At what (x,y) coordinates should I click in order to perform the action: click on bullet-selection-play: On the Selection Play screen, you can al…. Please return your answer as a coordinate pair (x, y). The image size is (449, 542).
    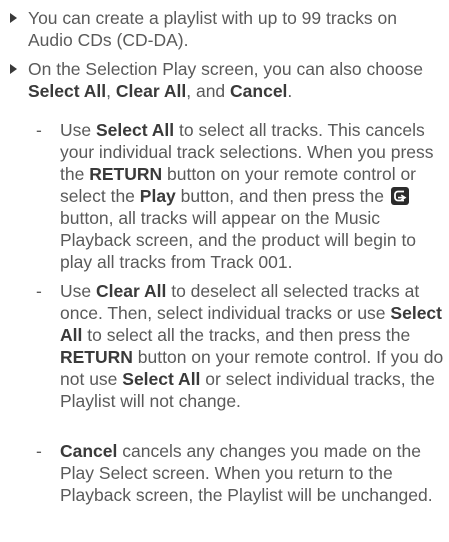
    Looking at the image, I should click on (222, 80).